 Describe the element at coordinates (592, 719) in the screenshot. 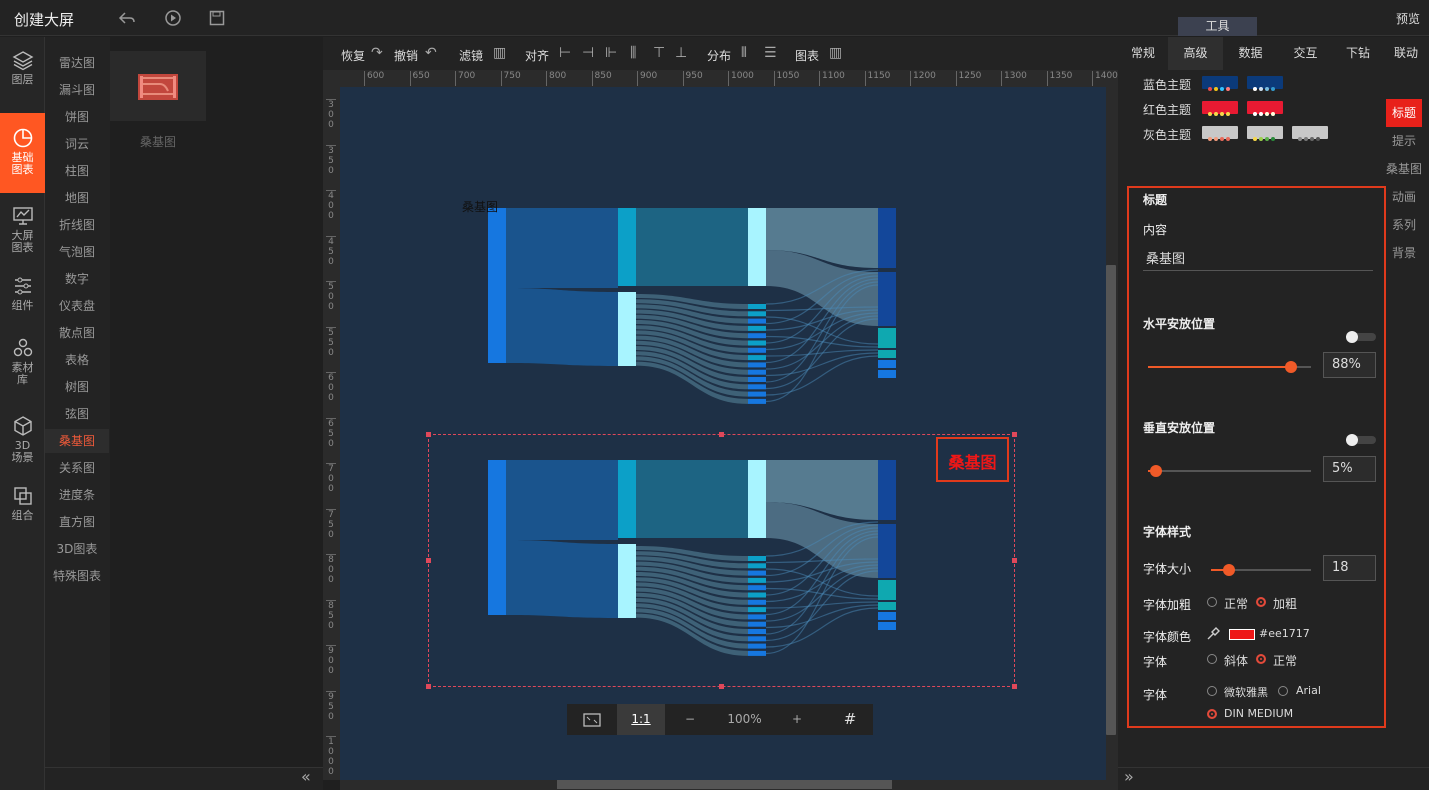

I see `fit-screen-icon` at that location.